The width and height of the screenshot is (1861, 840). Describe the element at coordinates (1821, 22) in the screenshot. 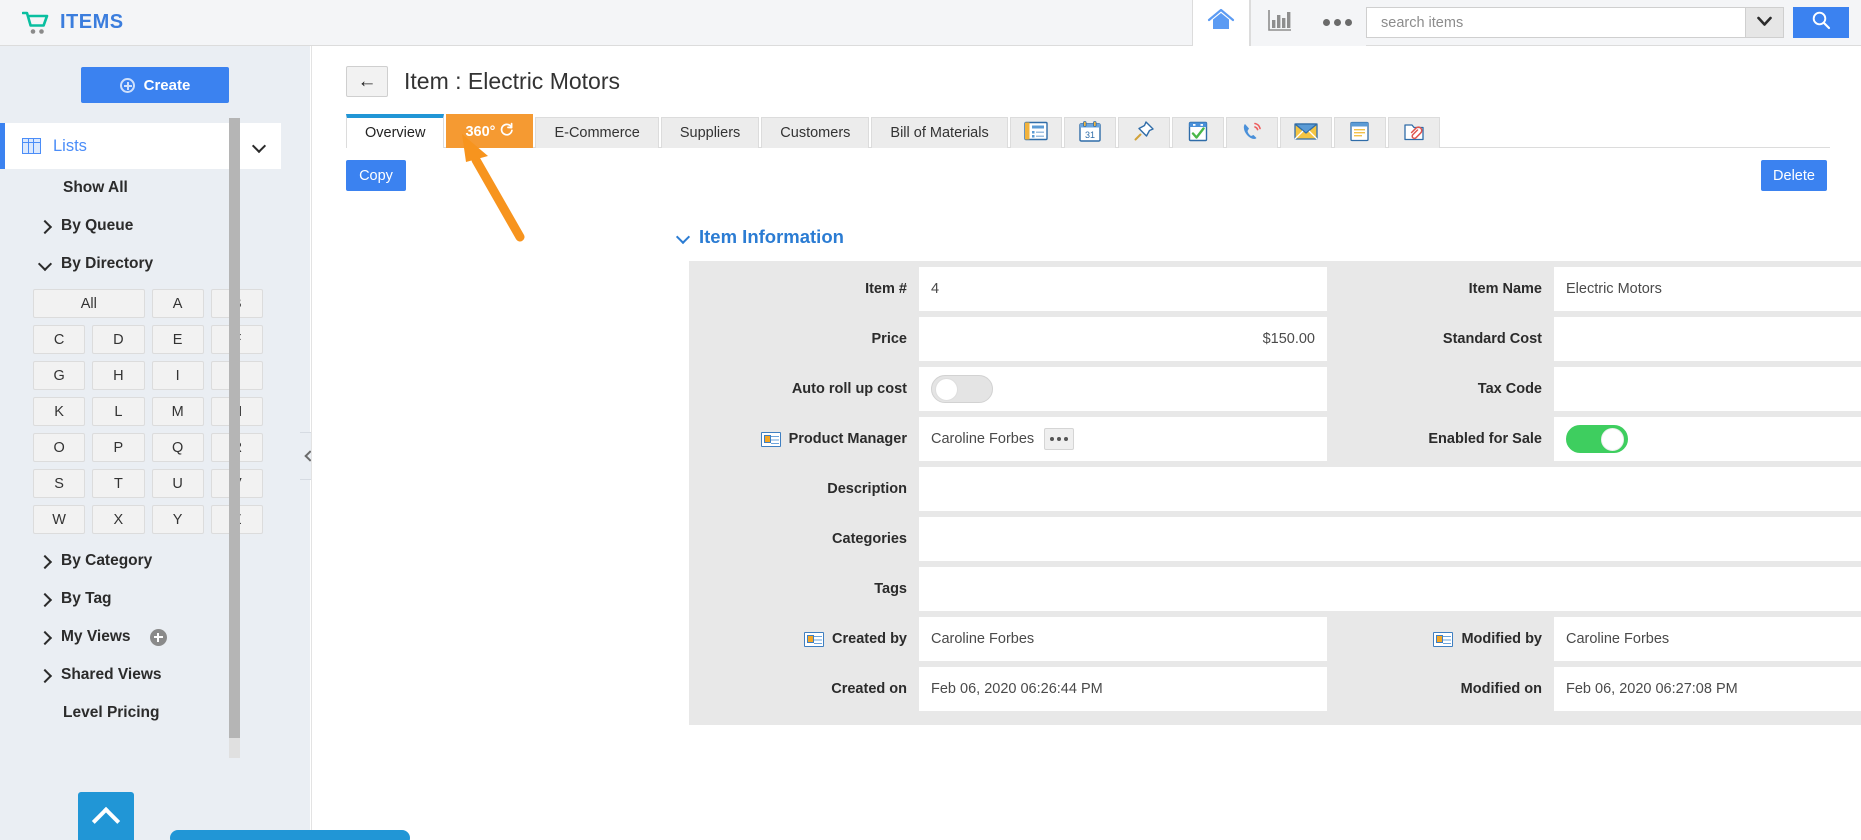

I see `search-submit-button` at that location.